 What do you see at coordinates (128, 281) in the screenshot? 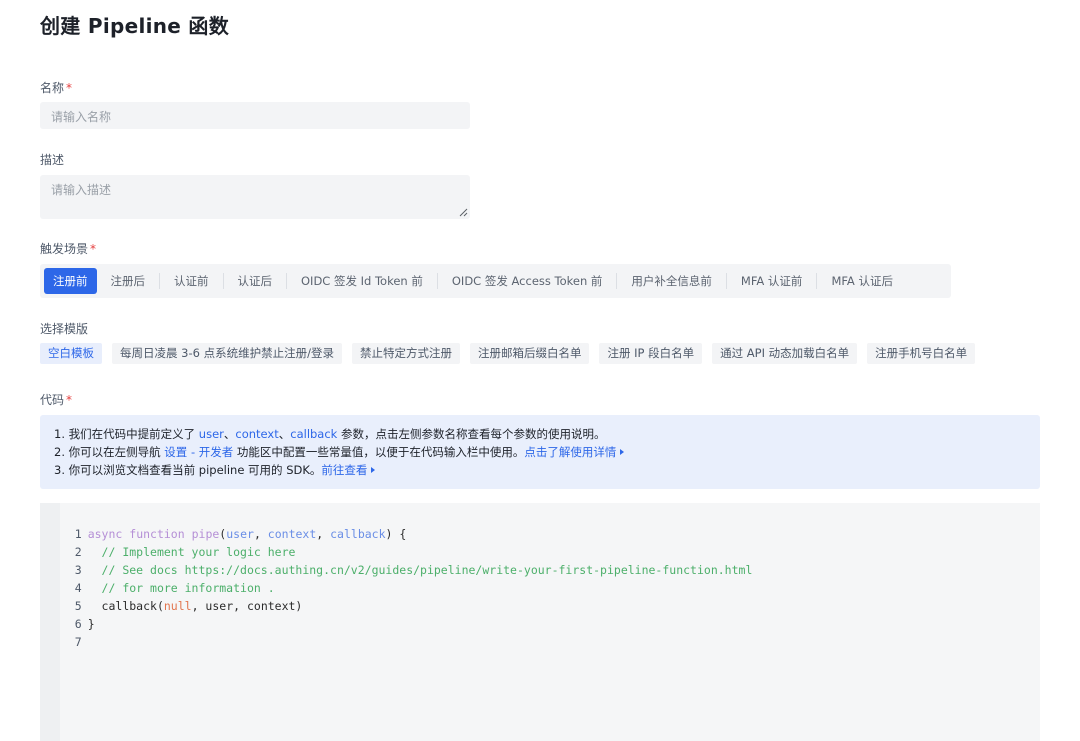
I see `tab-after-register: 注册后` at bounding box center [128, 281].